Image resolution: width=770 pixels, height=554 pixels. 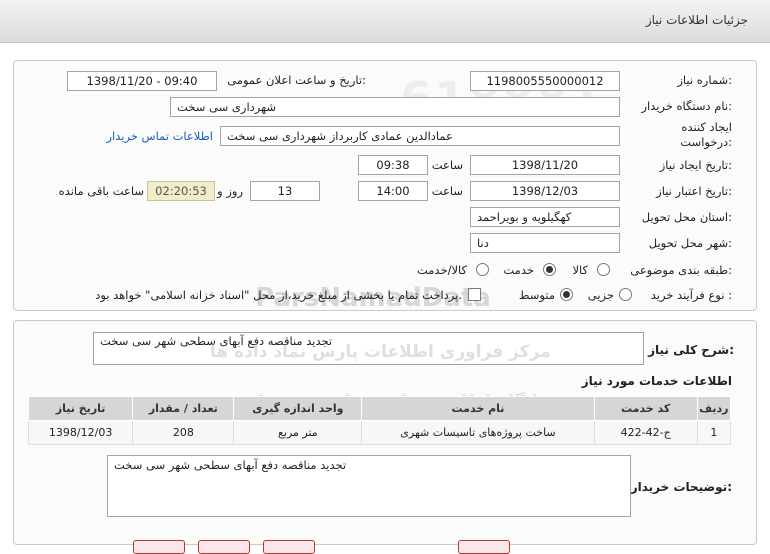 I want to click on cell-unit: متر مربع, so click(x=298, y=432).